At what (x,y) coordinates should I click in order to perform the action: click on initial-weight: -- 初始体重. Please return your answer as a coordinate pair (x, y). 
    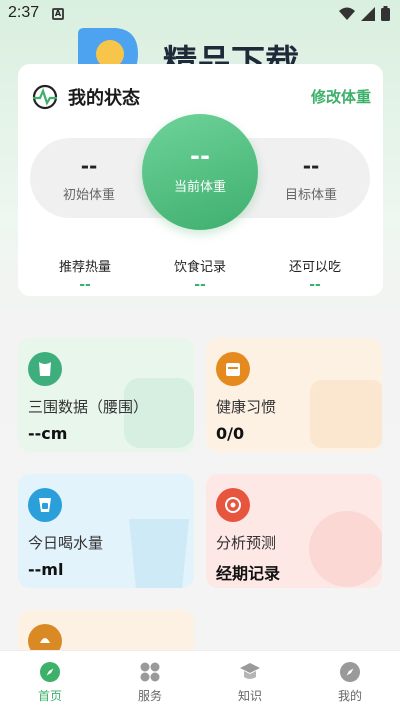
    Looking at the image, I should click on (89, 178).